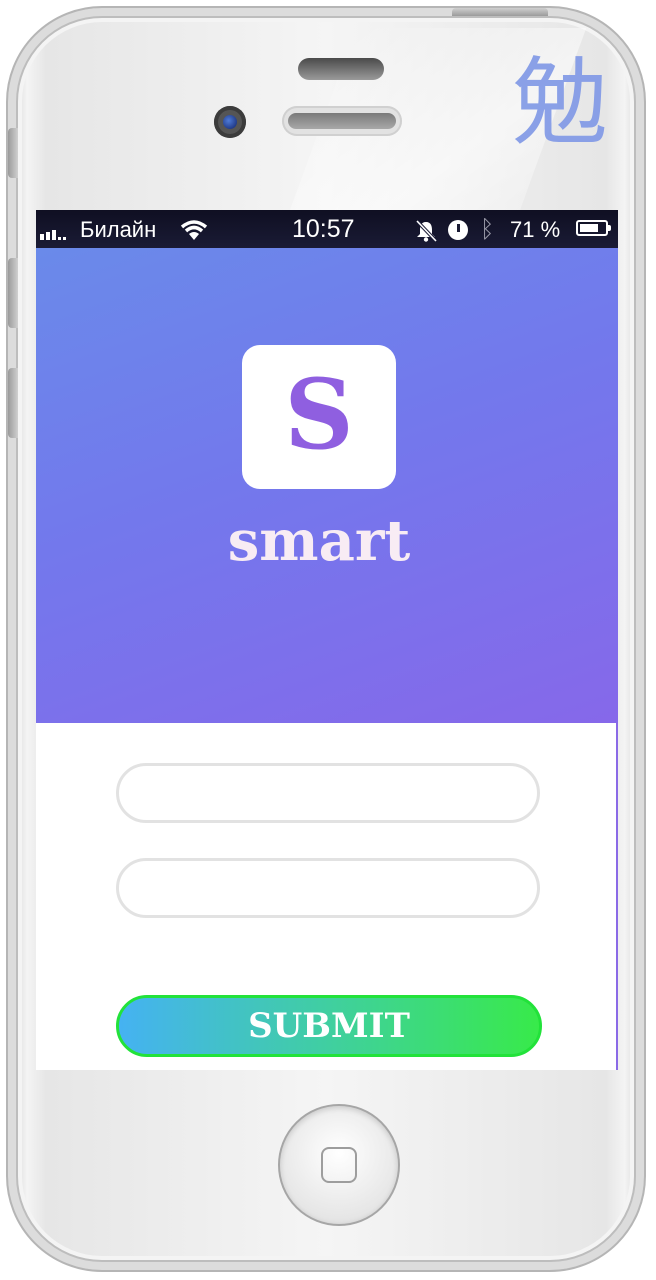 This screenshot has width=656, height=1280. What do you see at coordinates (53, 235) in the screenshot?
I see `signal-icon` at bounding box center [53, 235].